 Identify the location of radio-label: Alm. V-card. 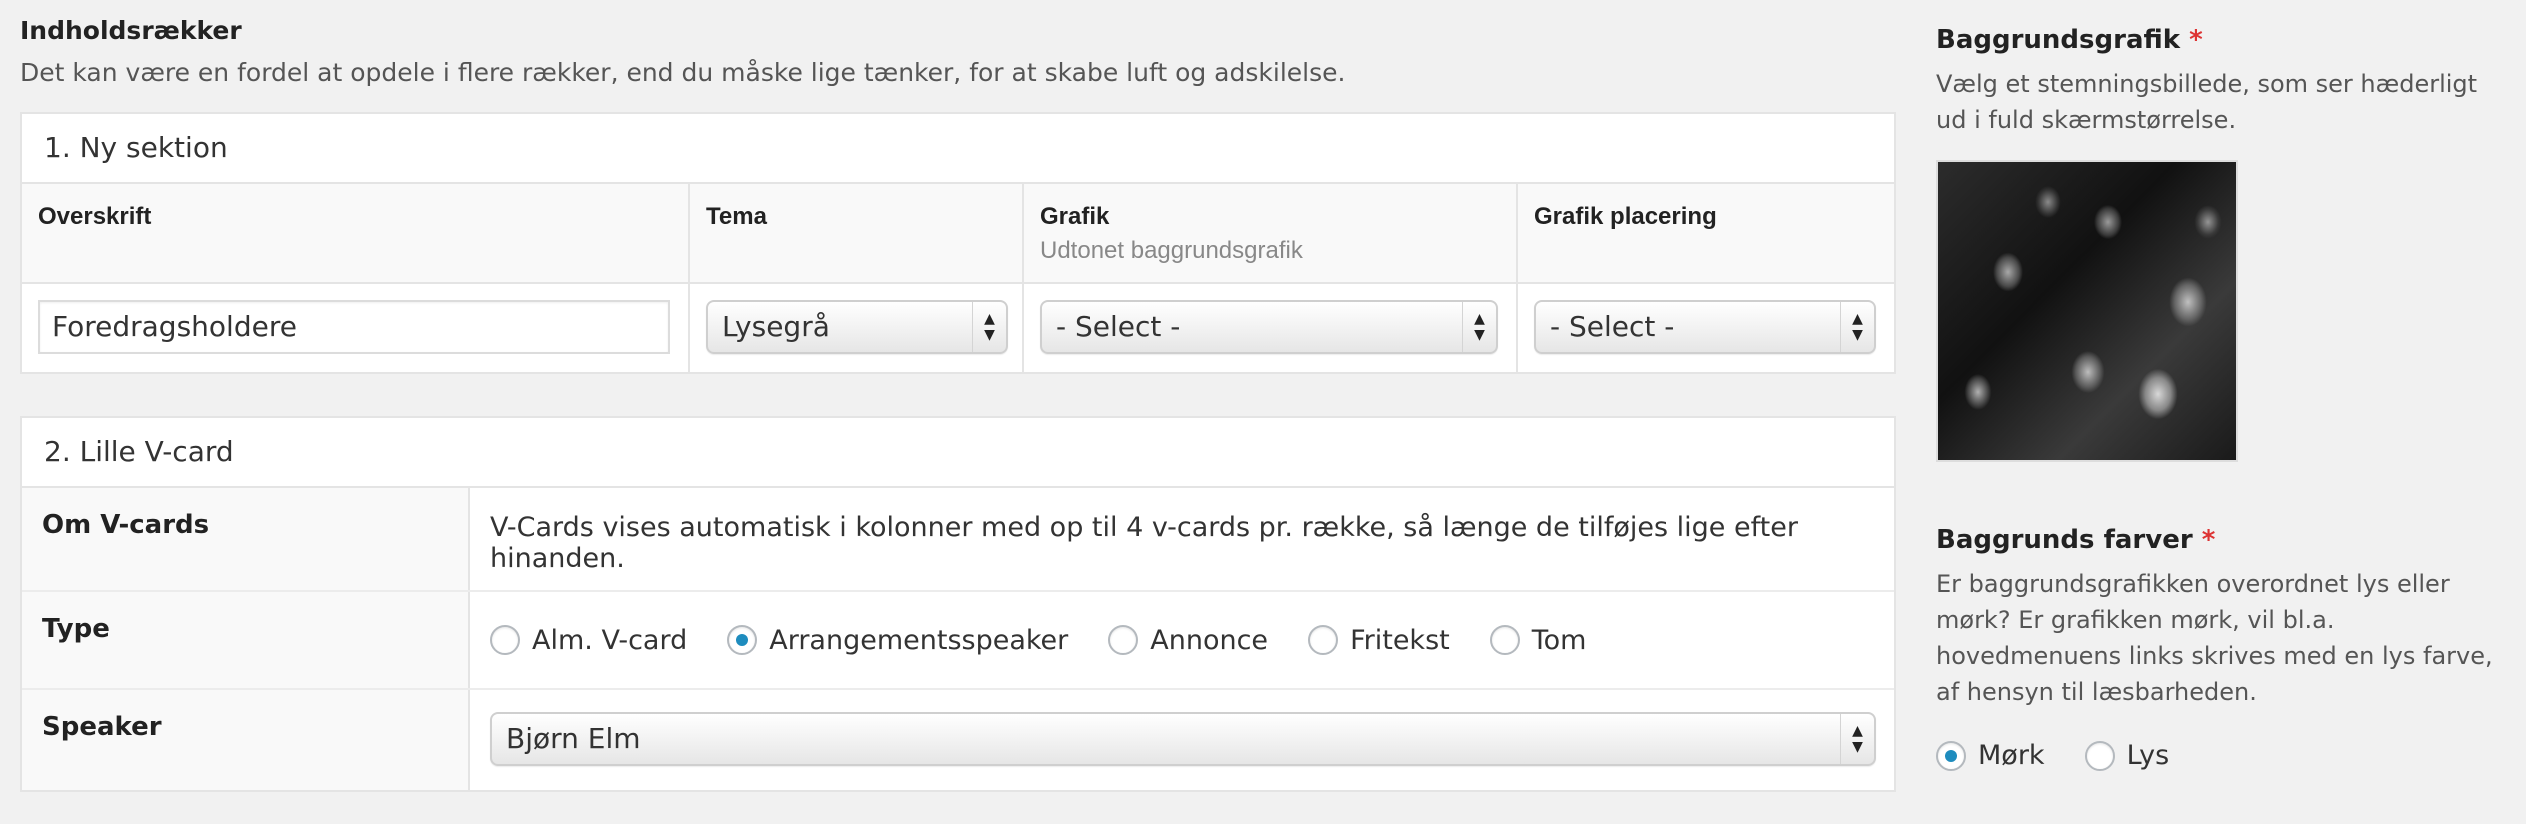
(610, 640).